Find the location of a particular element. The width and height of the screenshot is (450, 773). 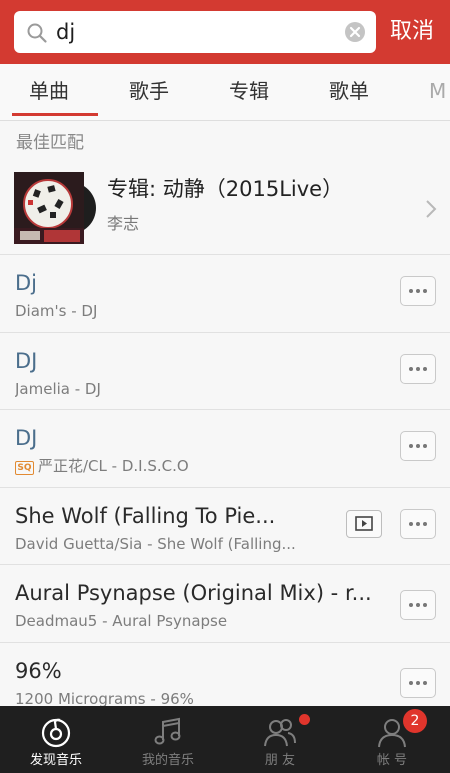

notification-dot is located at coordinates (304, 719).